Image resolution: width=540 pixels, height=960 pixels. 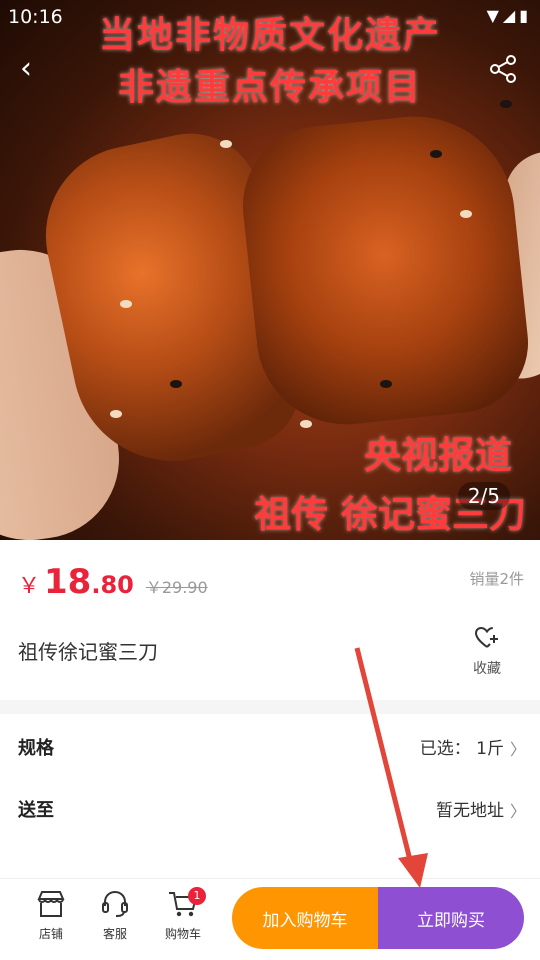 I want to click on hero-headline-1: 当地非物质文化遗产, so click(x=269, y=35).